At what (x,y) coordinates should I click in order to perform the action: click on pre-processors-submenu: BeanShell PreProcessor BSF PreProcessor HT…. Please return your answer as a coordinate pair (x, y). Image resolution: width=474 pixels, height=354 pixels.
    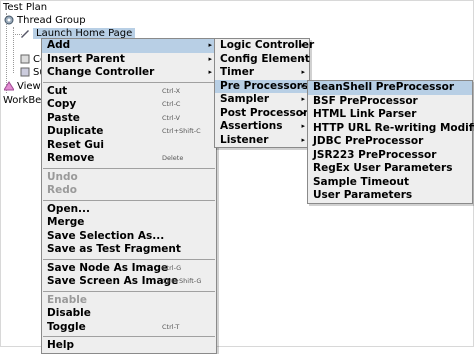
    Looking at the image, I should click on (390, 142).